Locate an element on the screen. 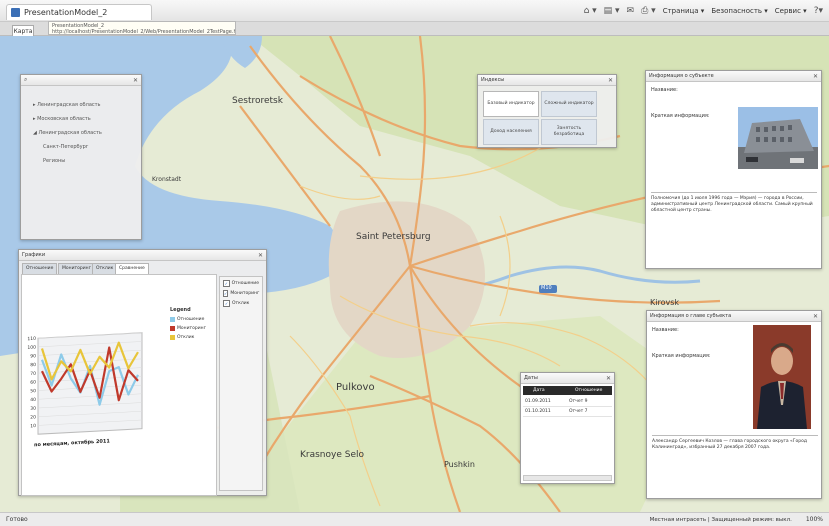 This screenshot has height=526, width=829. subject-info-header: Информация о субъекте ✕ is located at coordinates (733, 76).